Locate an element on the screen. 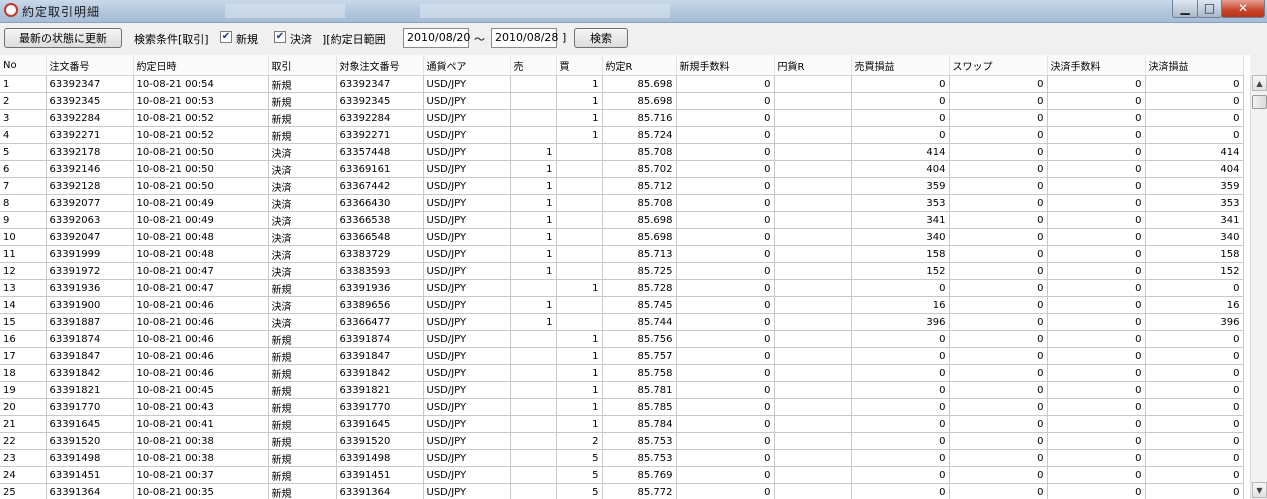  minimize-button: ▁ is located at coordinates (1185, 9).